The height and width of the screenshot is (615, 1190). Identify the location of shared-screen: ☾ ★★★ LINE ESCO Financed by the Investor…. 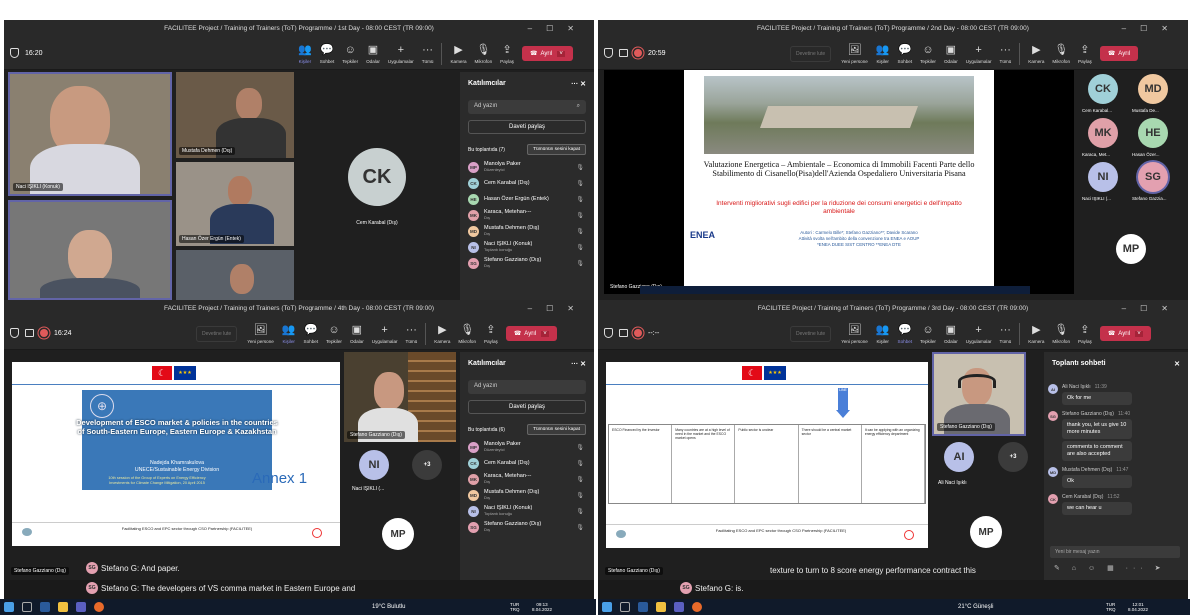
(767, 465).